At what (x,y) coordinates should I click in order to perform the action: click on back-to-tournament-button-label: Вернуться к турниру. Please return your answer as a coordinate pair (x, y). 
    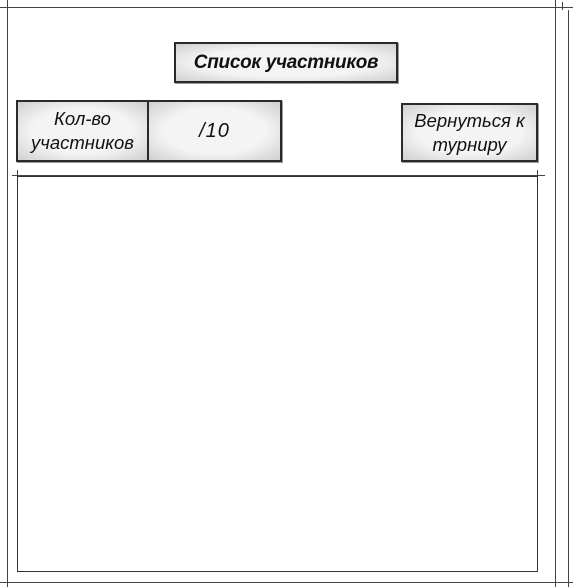
    Looking at the image, I should click on (469, 132).